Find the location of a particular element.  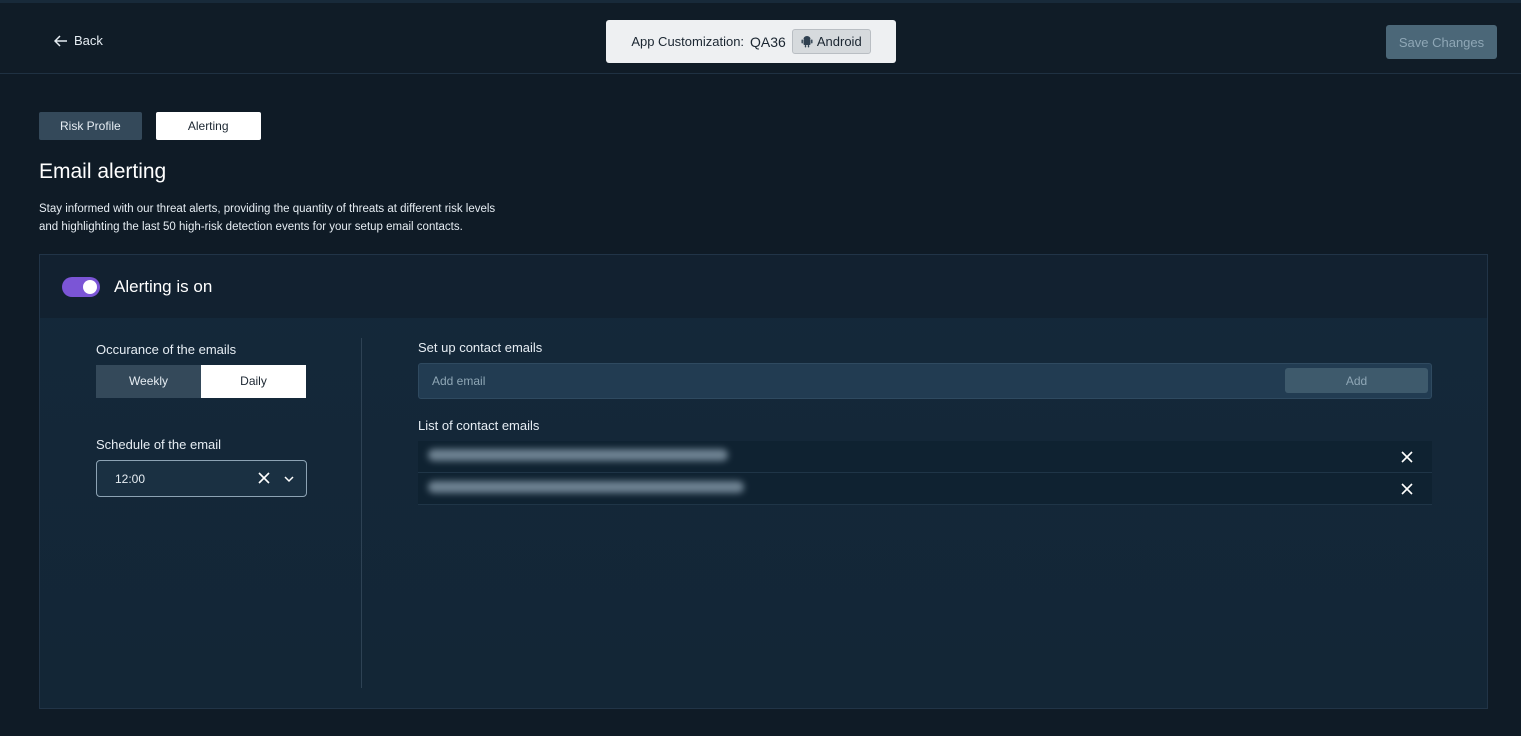

schedule-time-value: 12:00 is located at coordinates (130, 478).